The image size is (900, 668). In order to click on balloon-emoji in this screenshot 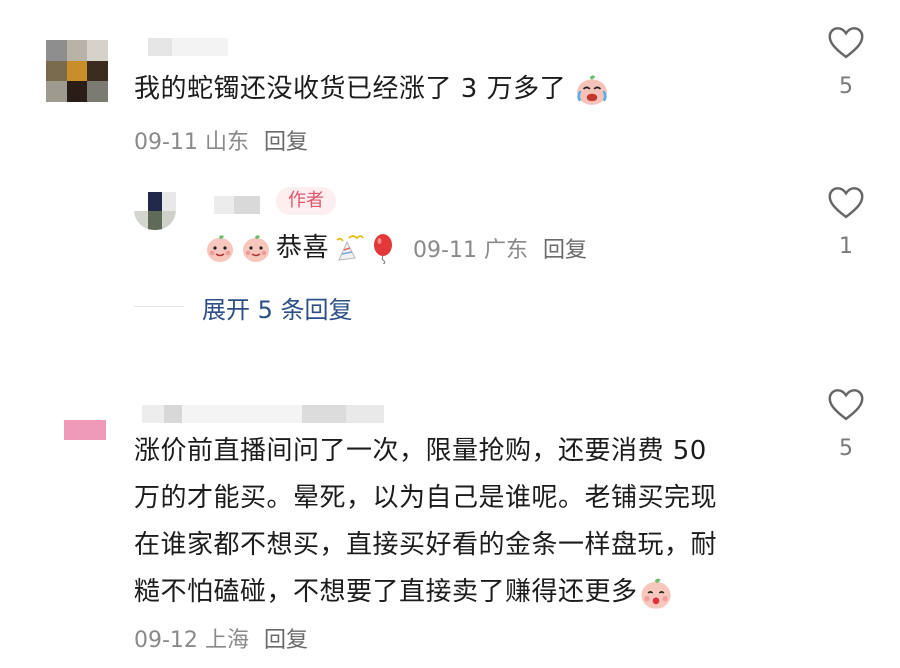, I will do `click(383, 249)`.